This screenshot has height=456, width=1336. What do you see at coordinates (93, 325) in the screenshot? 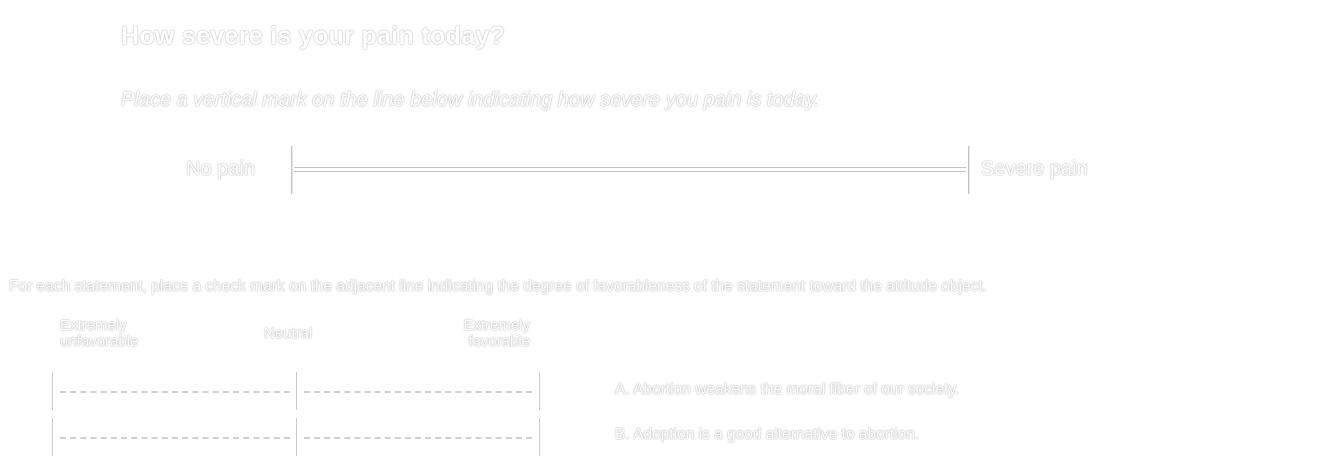
I see `extremely-unfavorable-line1: Extremely` at bounding box center [93, 325].